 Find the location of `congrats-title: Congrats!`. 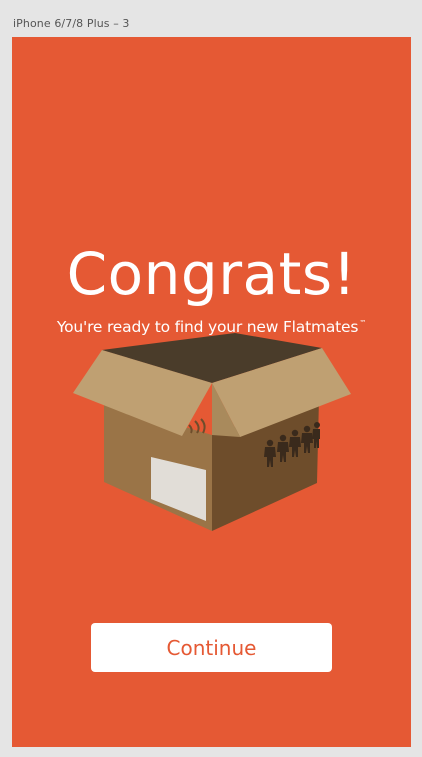

congrats-title: Congrats! is located at coordinates (211, 274).